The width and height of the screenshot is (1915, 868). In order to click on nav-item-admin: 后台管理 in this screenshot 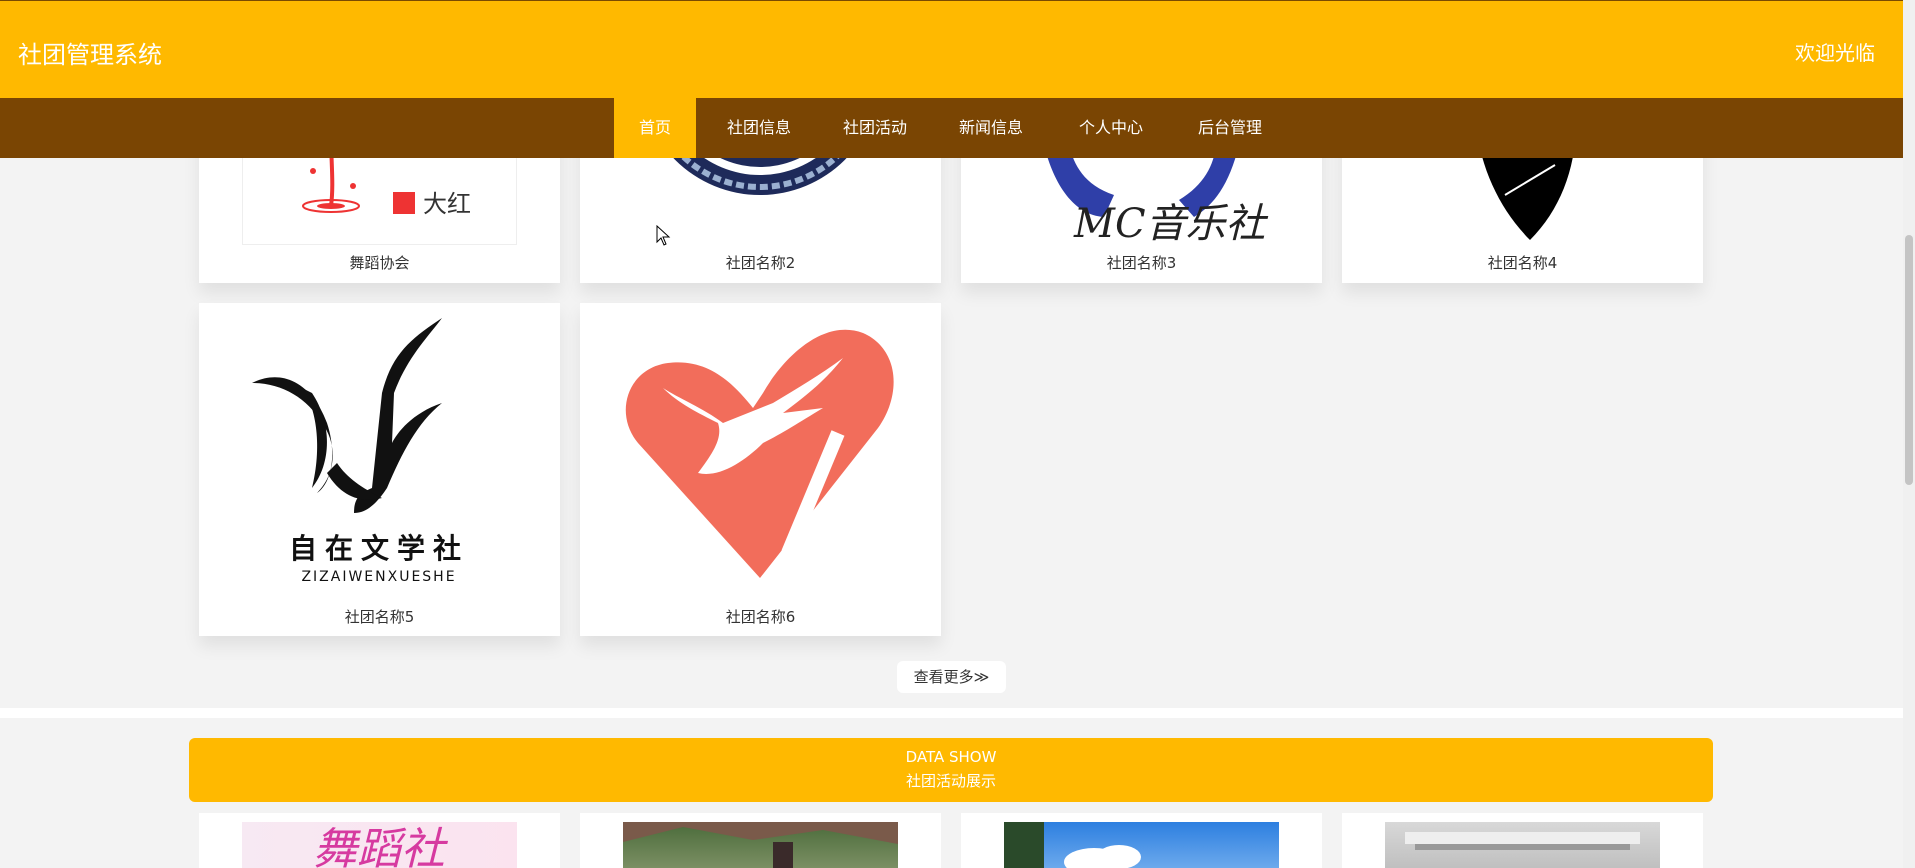, I will do `click(1230, 128)`.